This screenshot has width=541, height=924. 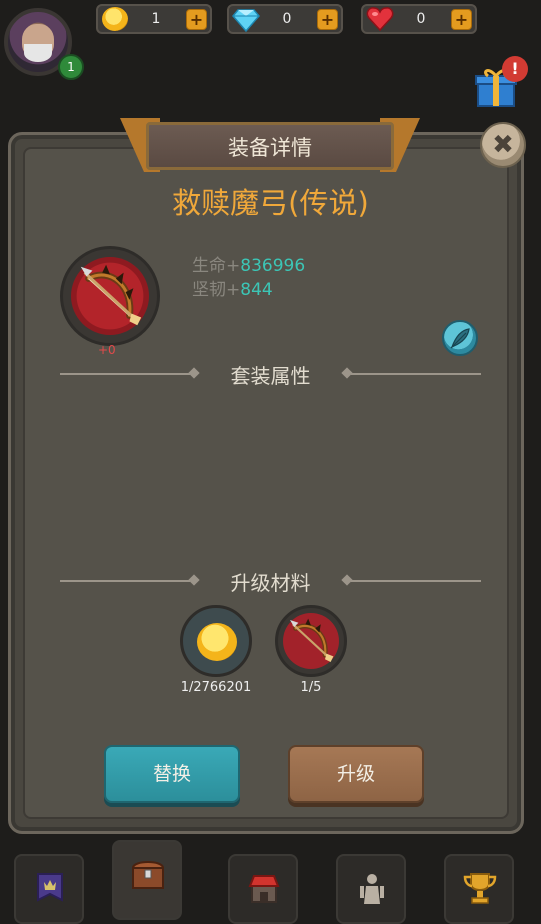 I want to click on gift-alert-badge: !, so click(x=515, y=69).